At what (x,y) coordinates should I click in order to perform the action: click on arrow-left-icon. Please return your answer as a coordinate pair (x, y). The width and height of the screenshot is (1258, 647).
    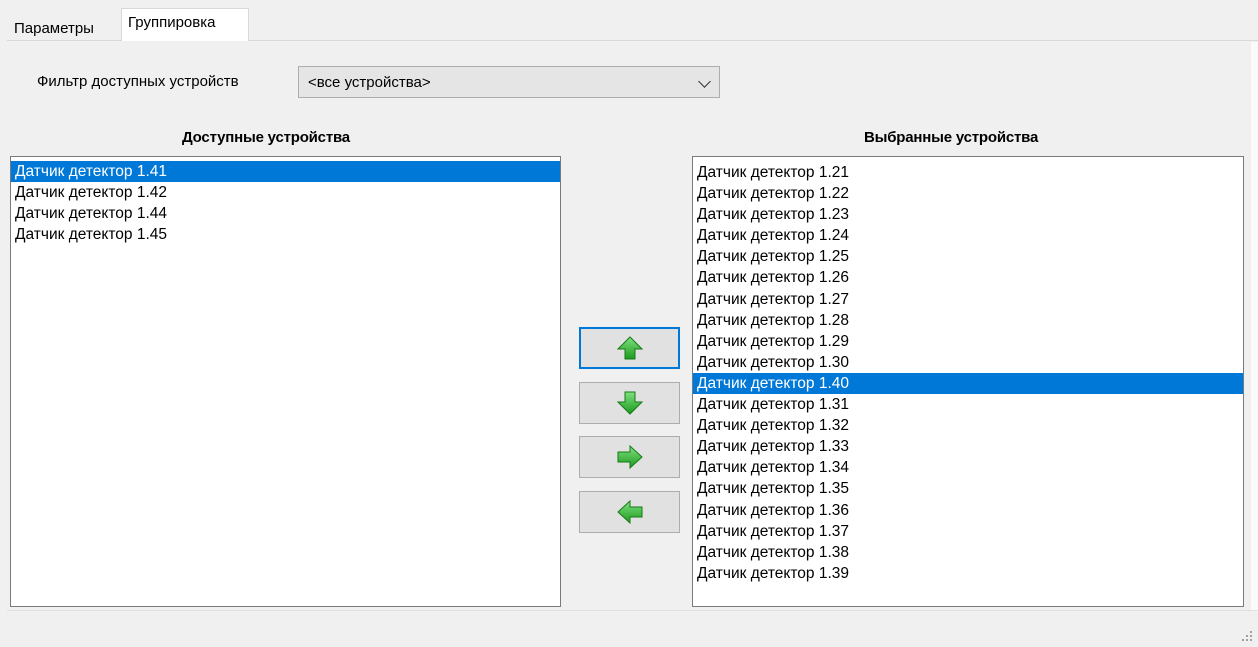
    Looking at the image, I should click on (629, 512).